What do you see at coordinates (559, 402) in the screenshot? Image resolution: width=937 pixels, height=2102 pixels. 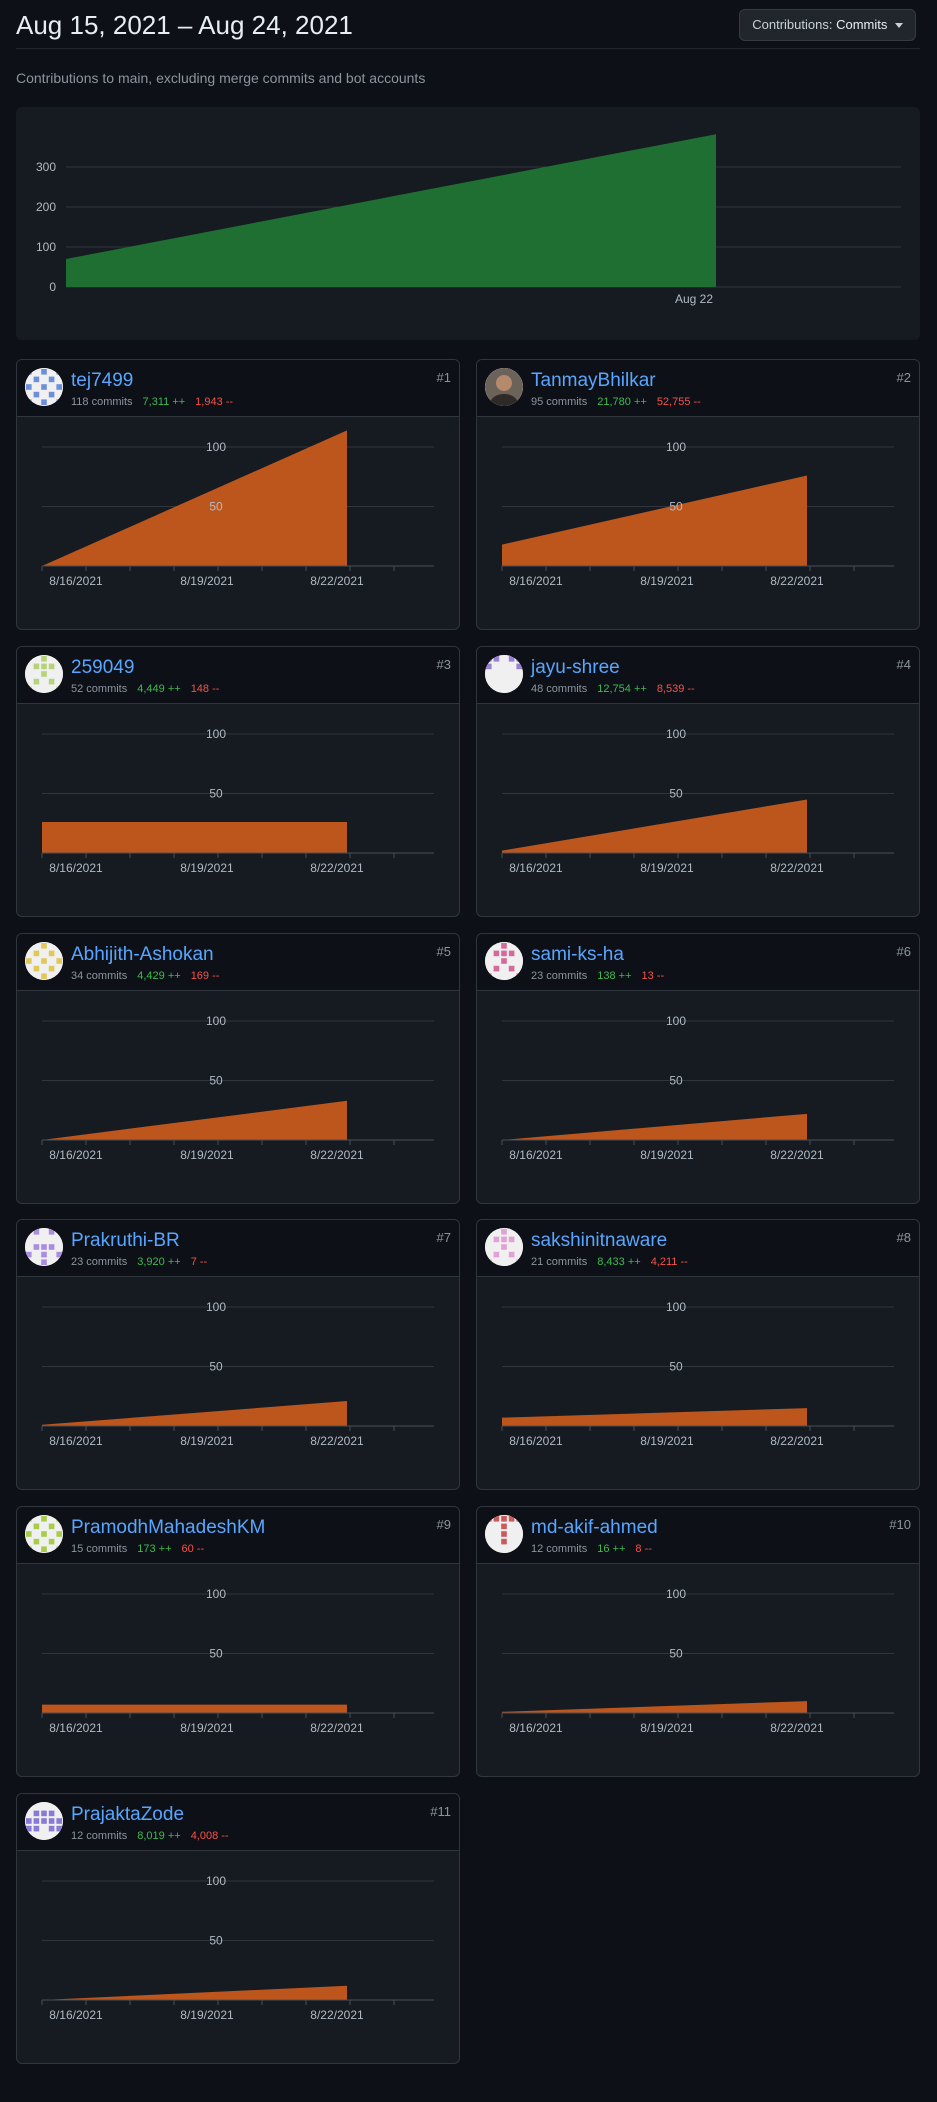 I see `commit-count-link: 95 commits` at bounding box center [559, 402].